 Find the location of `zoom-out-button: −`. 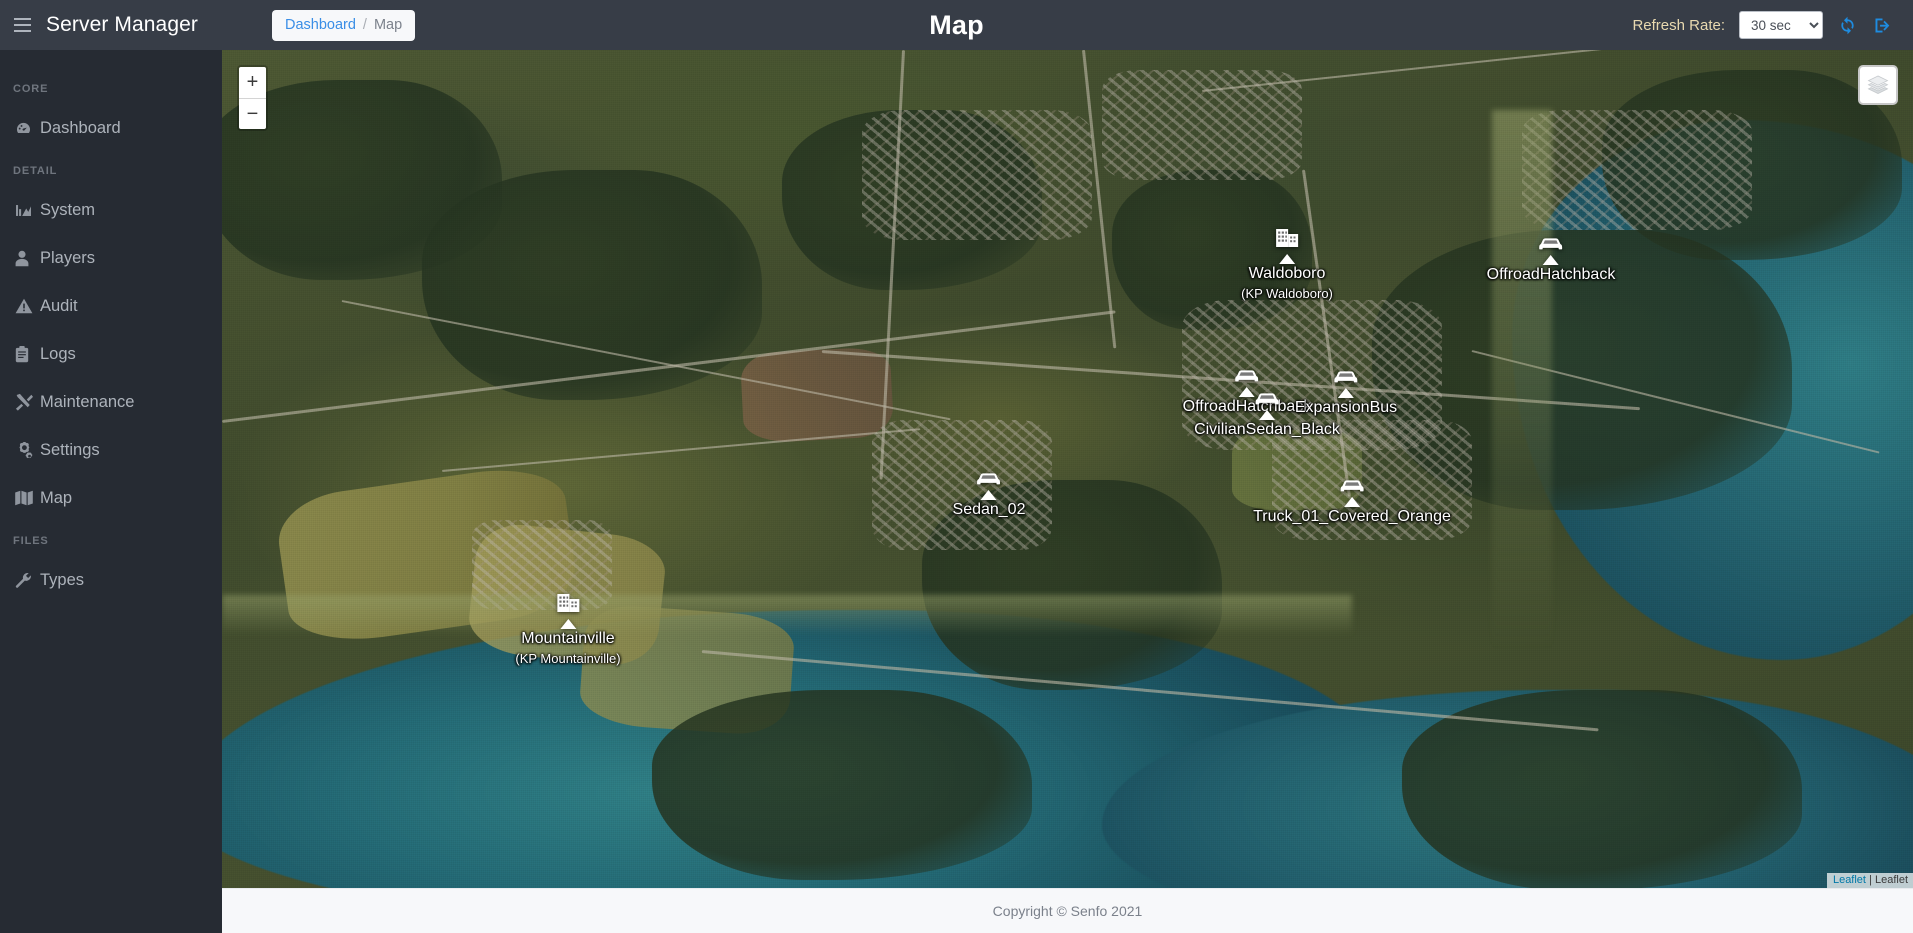

zoom-out-button: − is located at coordinates (252, 113).